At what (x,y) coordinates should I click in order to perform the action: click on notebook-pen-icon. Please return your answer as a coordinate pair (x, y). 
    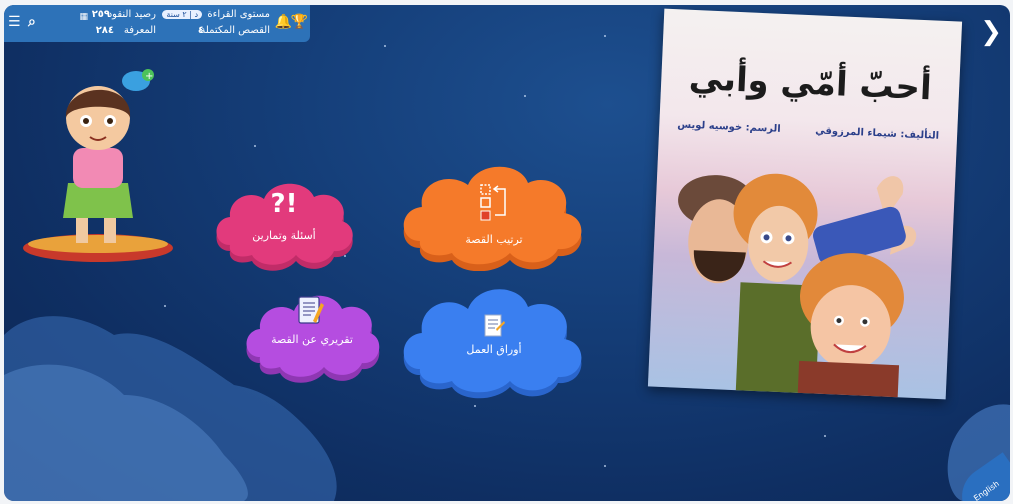
    Looking at the image, I should click on (311, 310).